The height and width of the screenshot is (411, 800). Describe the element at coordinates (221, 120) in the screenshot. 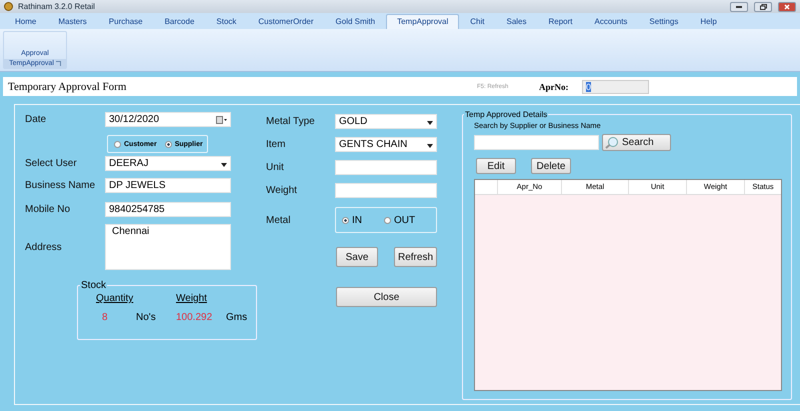

I see `calendar-icon` at that location.